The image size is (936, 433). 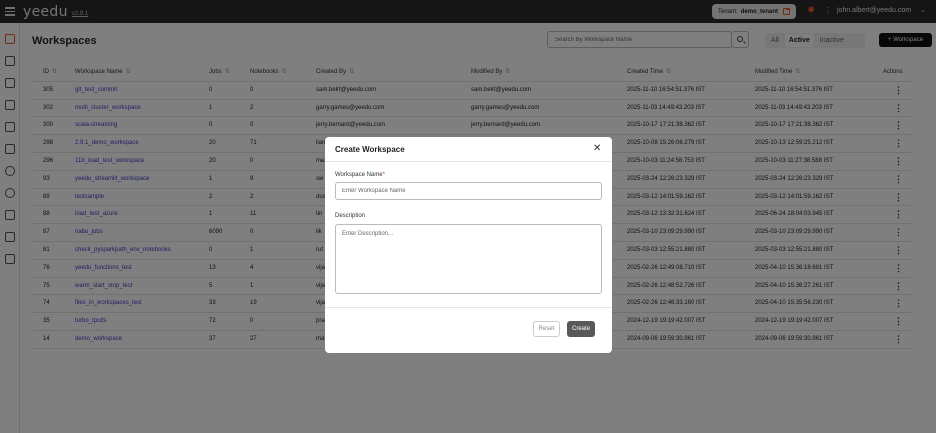 What do you see at coordinates (468, 191) in the screenshot?
I see `workspace-name-input` at bounding box center [468, 191].